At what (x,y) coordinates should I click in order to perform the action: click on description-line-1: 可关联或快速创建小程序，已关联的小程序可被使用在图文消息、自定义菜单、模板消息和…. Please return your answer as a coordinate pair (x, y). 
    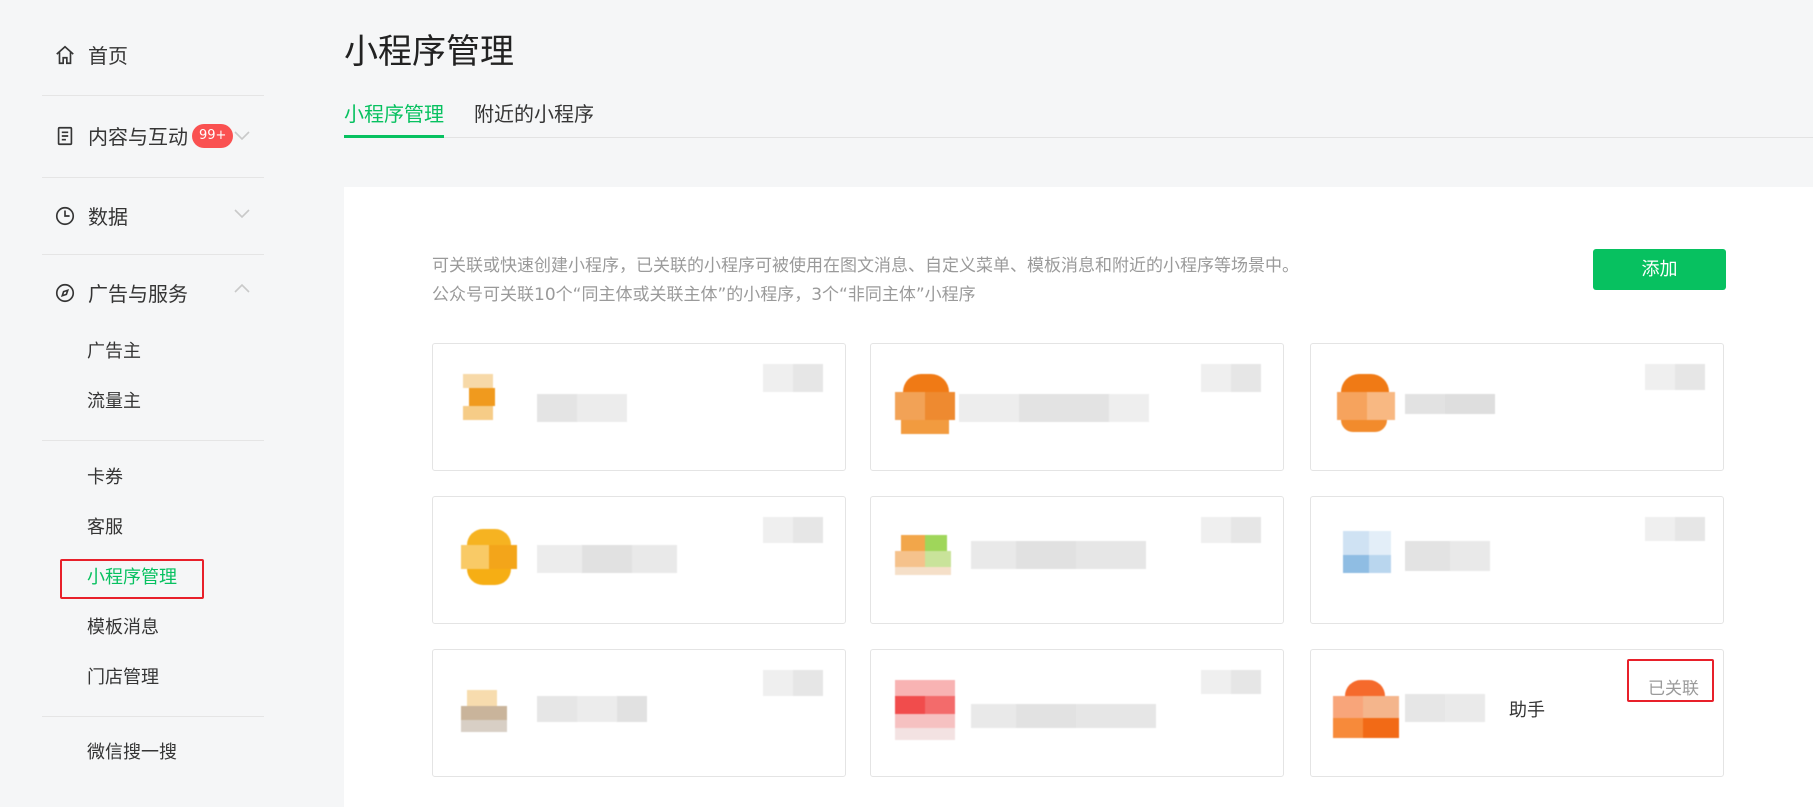
    Looking at the image, I should click on (865, 266).